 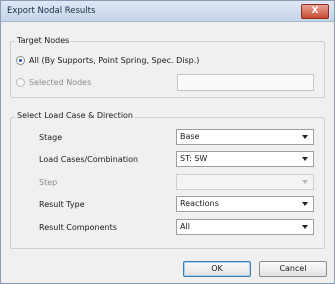 I want to click on stage-label: Stage, so click(x=51, y=137).